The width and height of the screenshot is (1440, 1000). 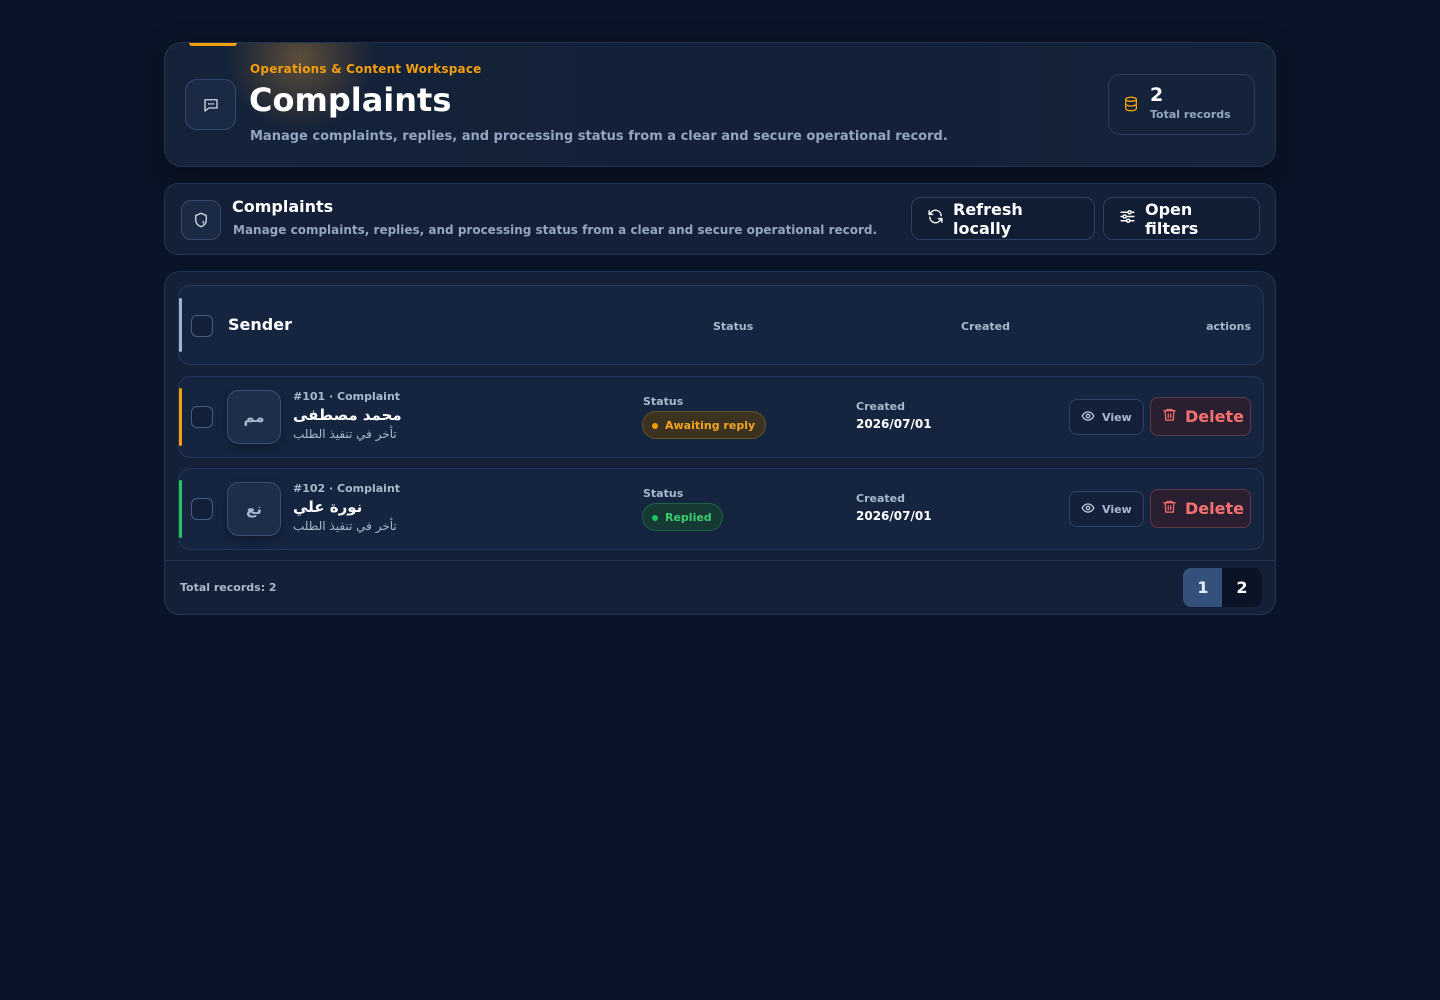 What do you see at coordinates (328, 507) in the screenshot?
I see `sender-name: نورة علي` at bounding box center [328, 507].